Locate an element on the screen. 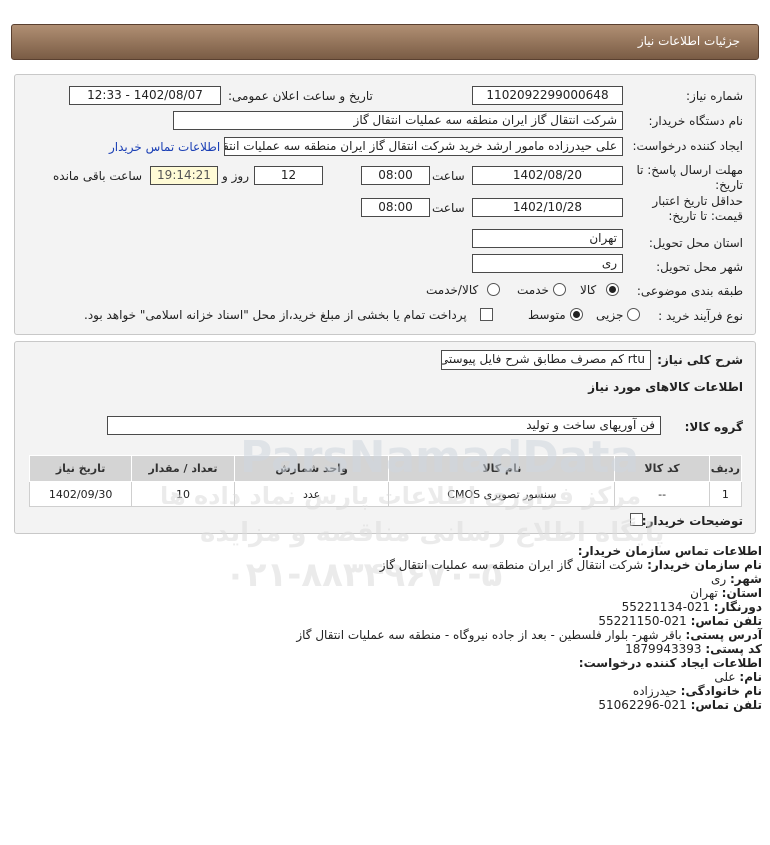  validity-time-label: ساعت is located at coordinates (448, 208).